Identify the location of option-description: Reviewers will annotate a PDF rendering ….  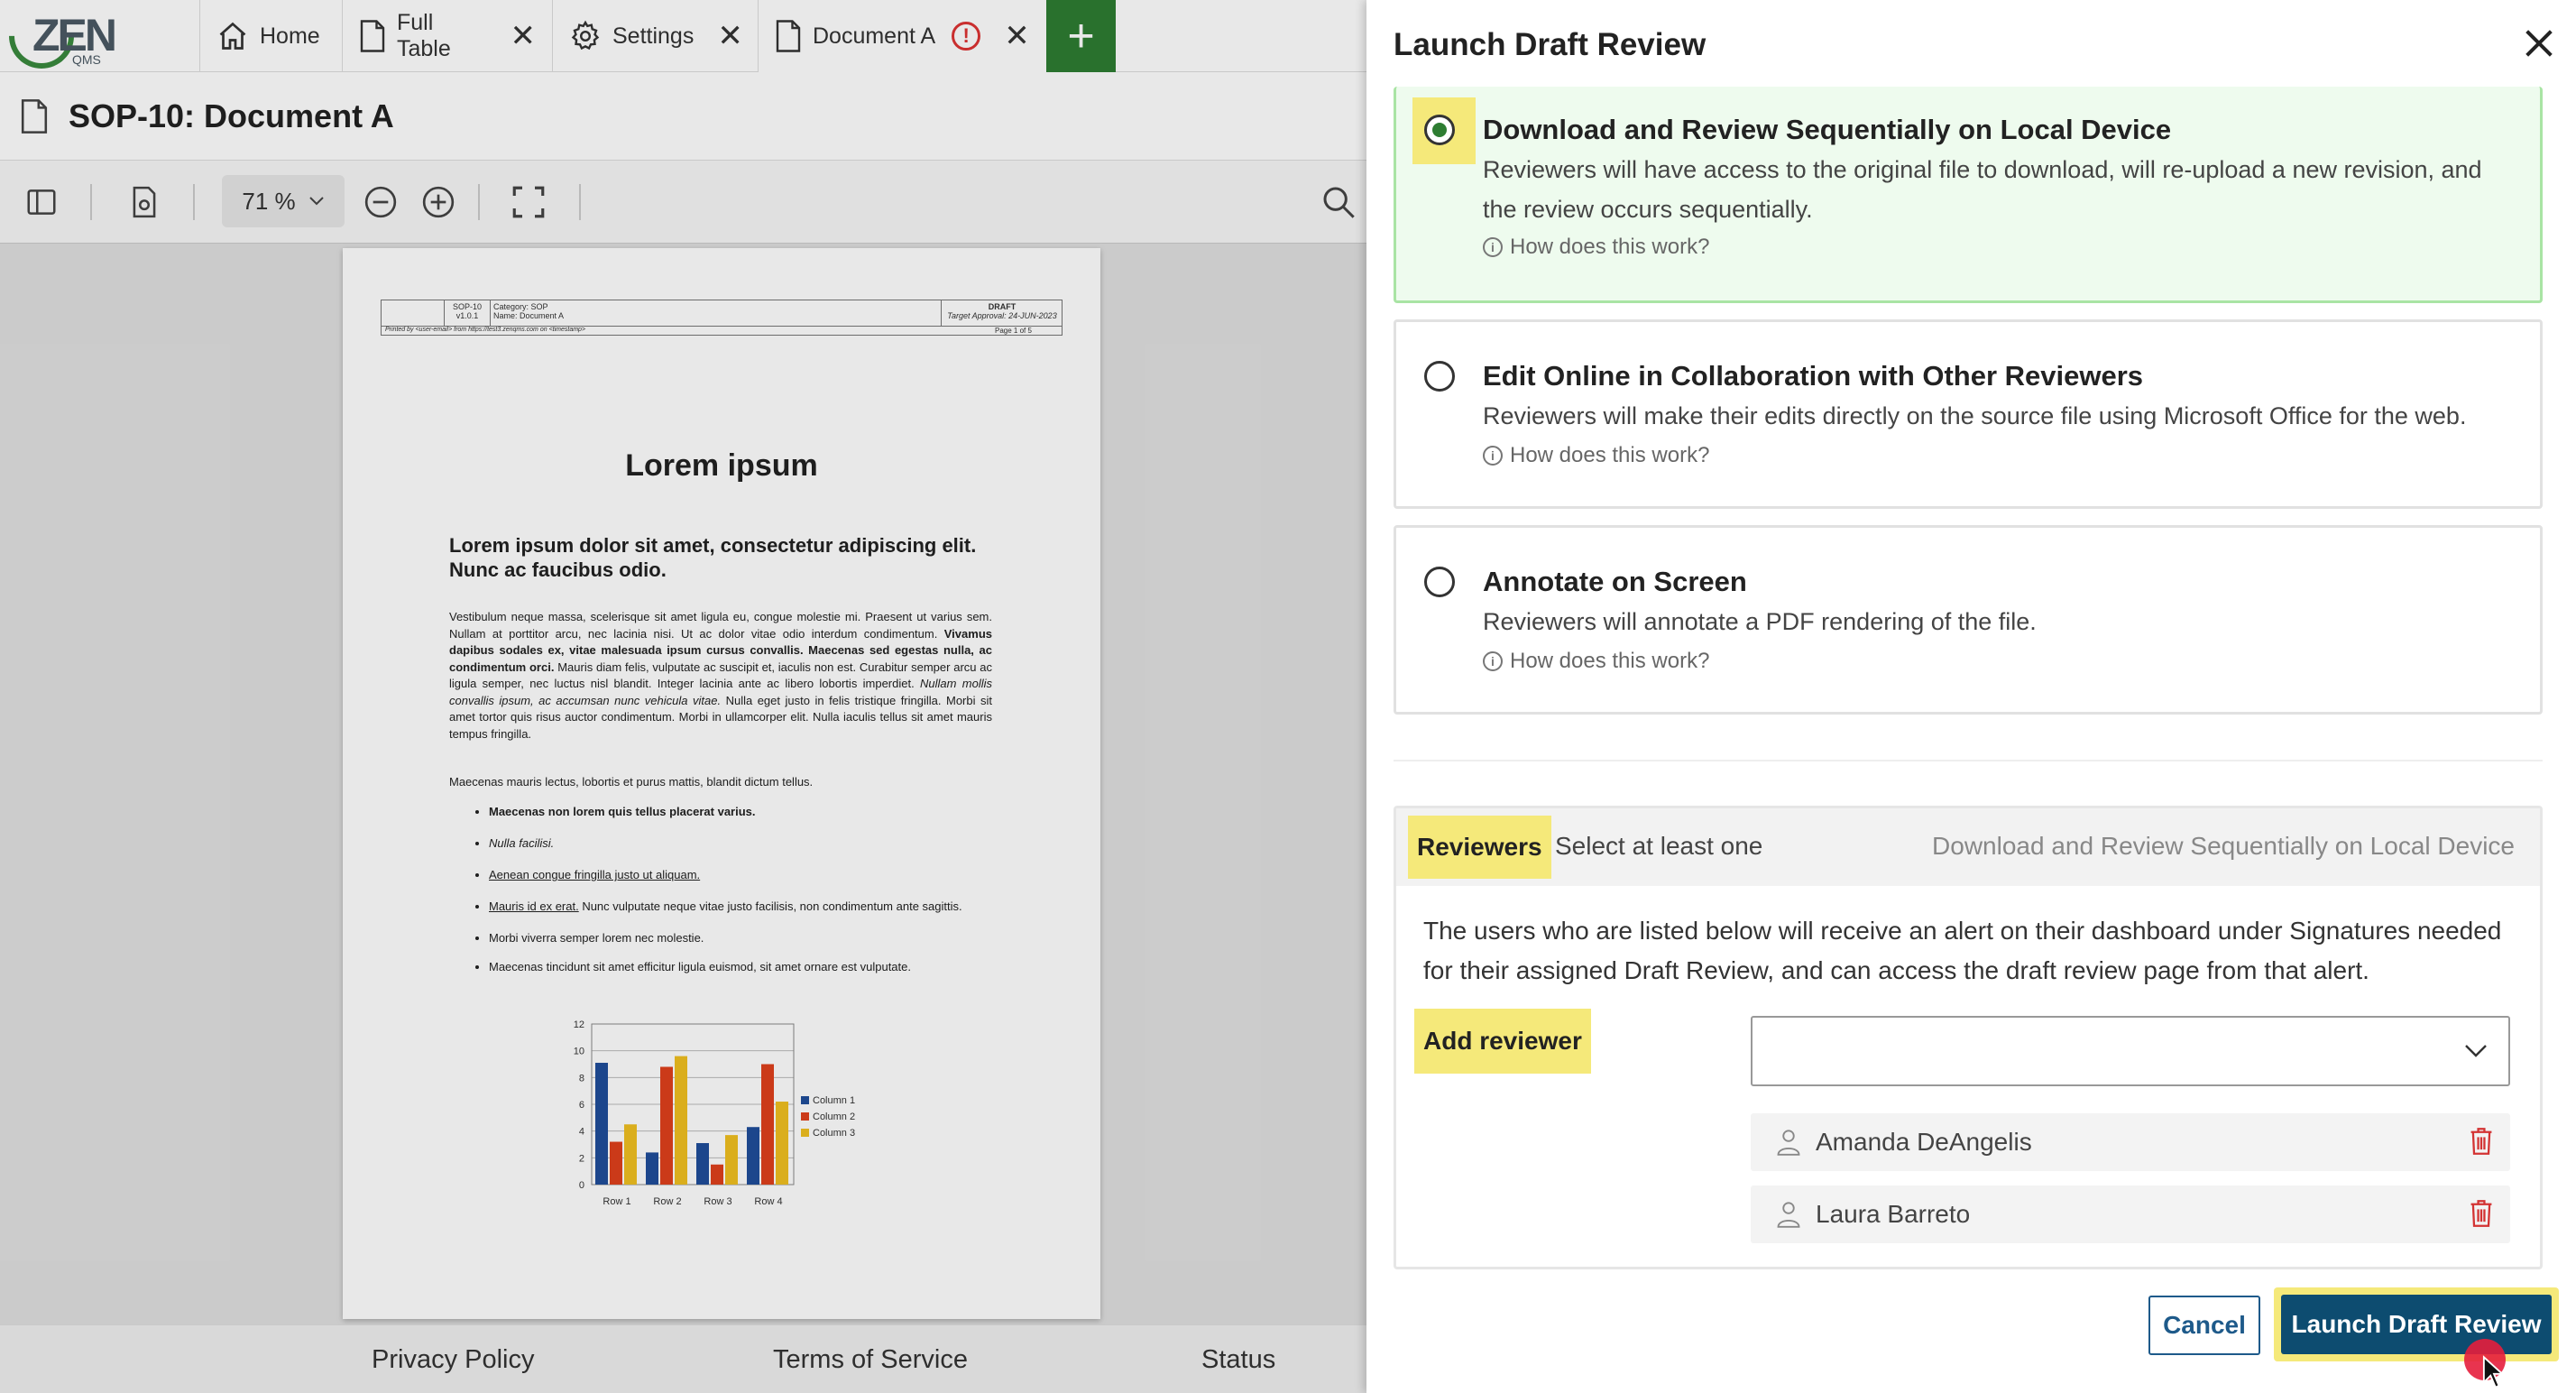
(1760, 621).